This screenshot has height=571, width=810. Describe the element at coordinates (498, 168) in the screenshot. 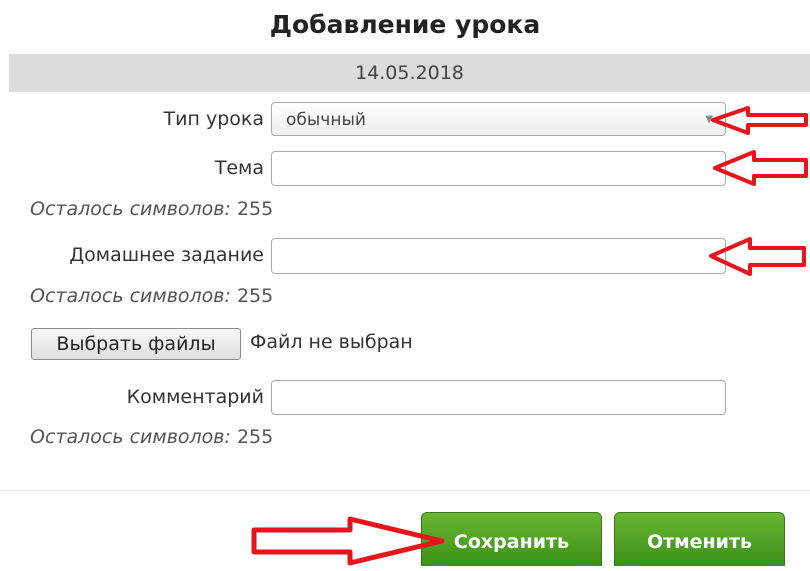

I see `topic-input` at that location.